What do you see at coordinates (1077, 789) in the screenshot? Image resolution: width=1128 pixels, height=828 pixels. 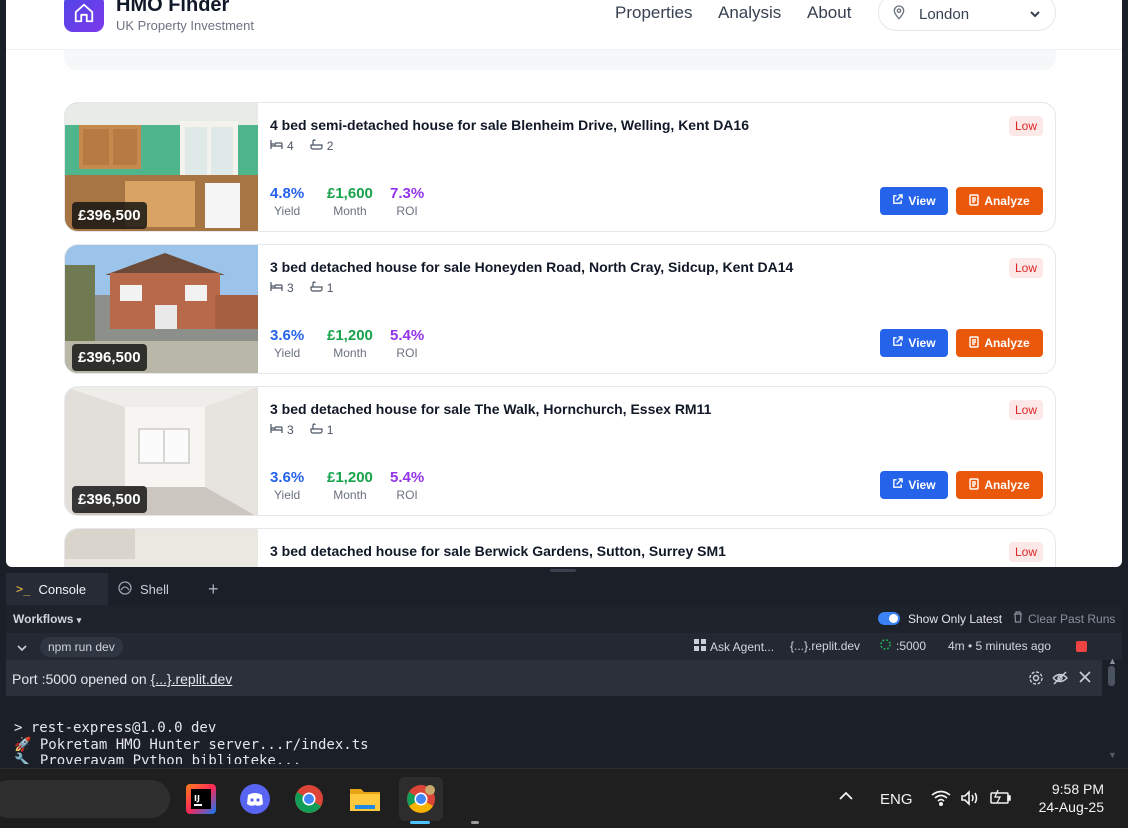 I see `clock-time: 9:58 PM` at bounding box center [1077, 789].